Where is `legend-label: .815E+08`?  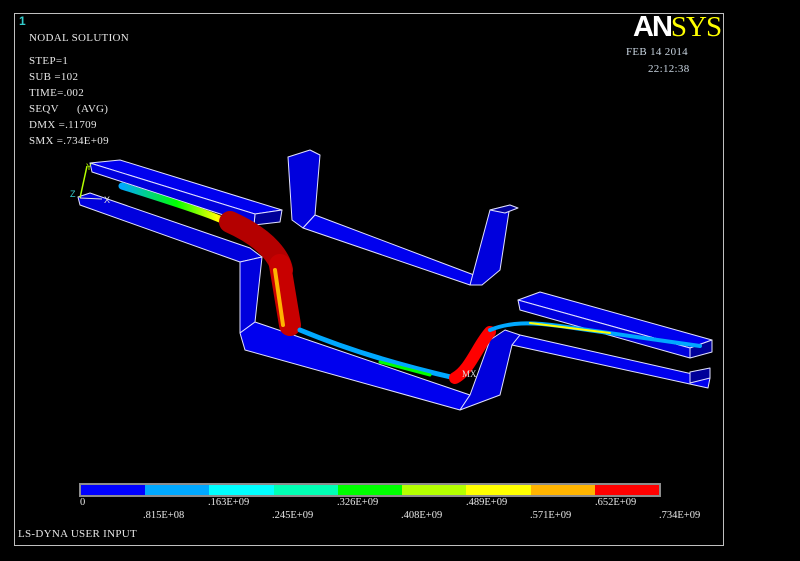 legend-label: .815E+08 is located at coordinates (164, 515).